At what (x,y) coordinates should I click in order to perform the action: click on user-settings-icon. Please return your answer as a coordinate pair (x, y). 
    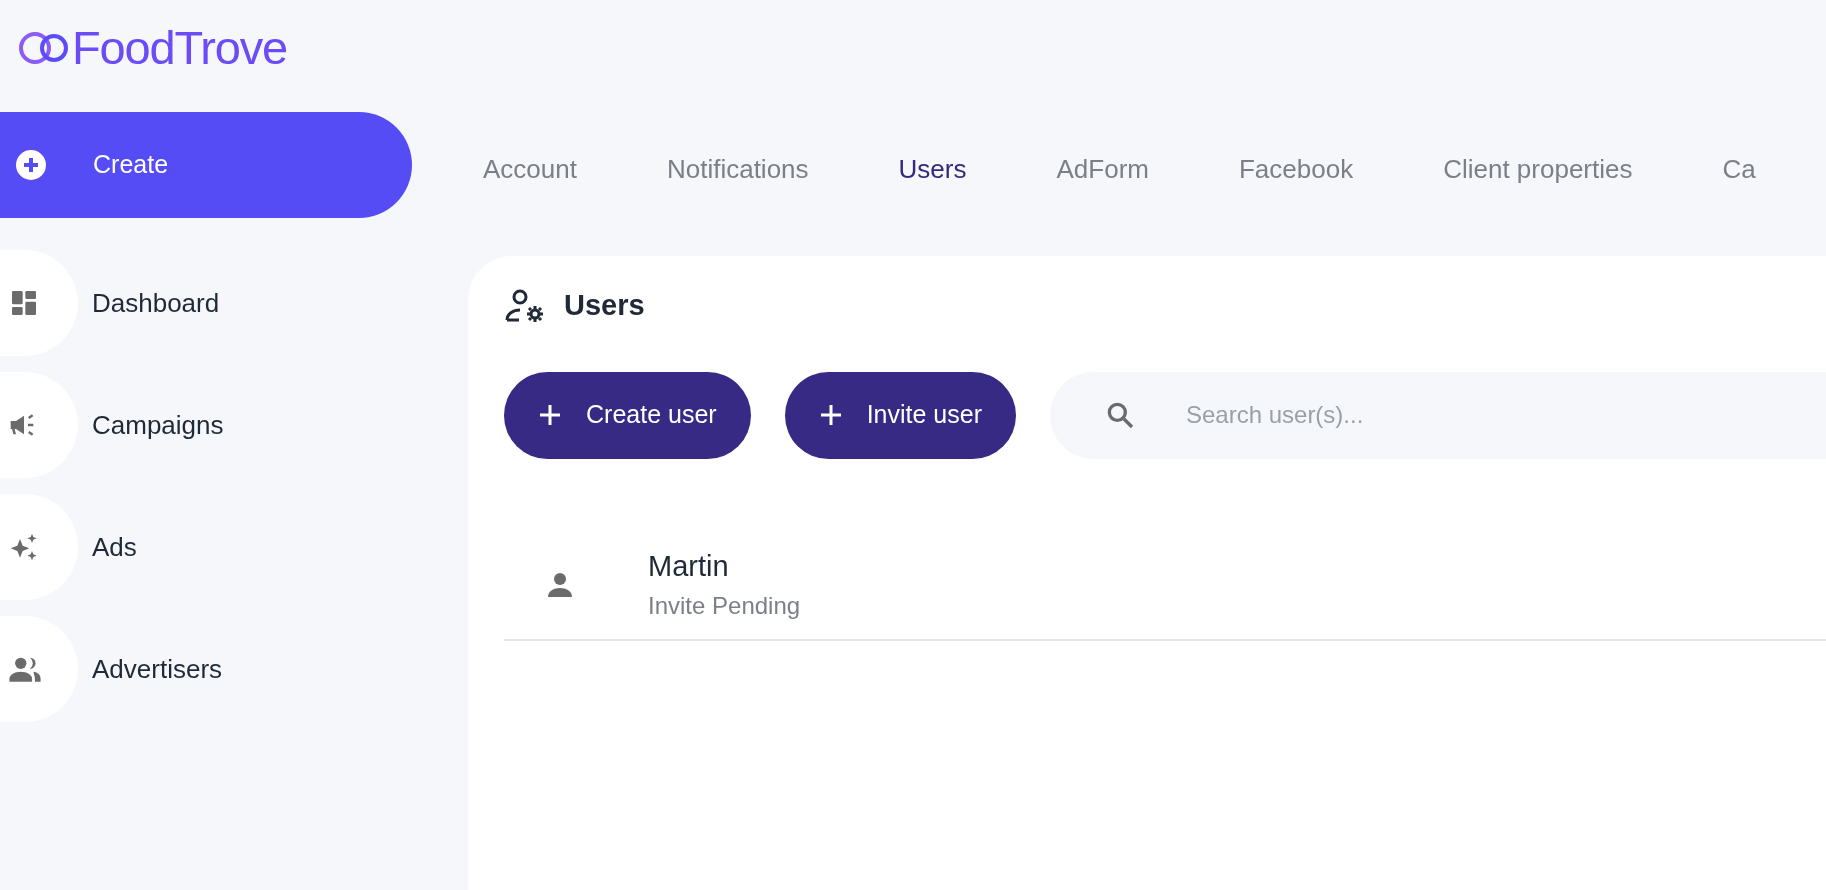
    Looking at the image, I should click on (525, 305).